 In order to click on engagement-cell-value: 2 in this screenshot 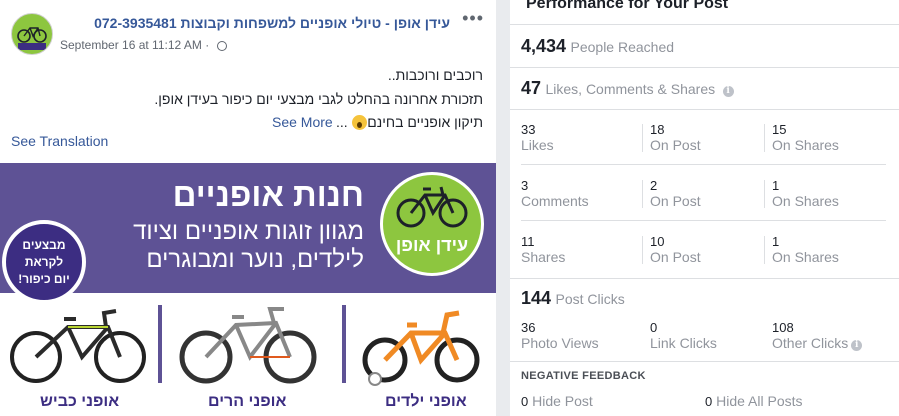, I will do `click(654, 185)`.